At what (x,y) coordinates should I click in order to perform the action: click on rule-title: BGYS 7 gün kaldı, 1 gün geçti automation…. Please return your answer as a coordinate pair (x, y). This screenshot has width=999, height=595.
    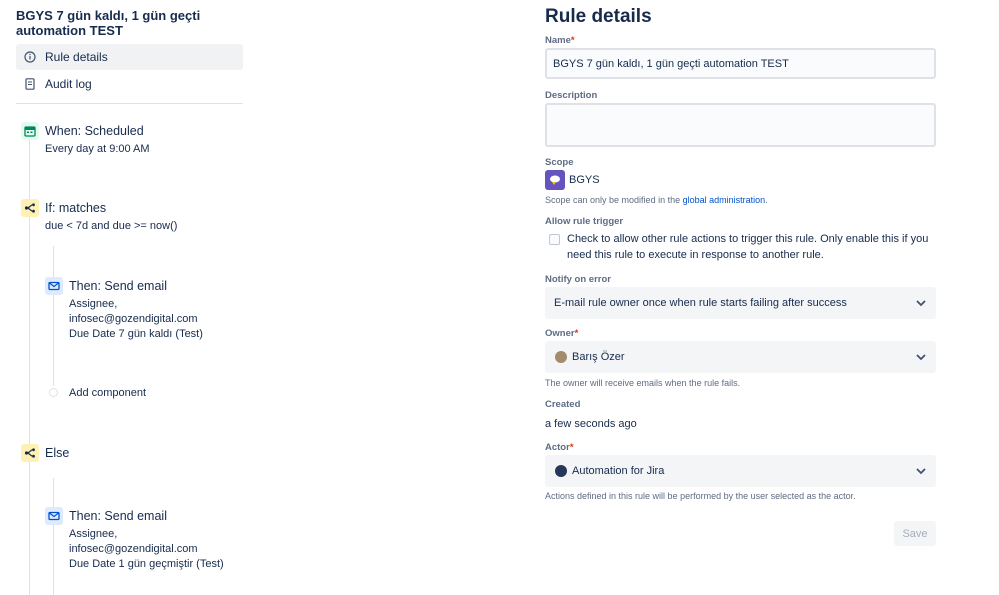
    Looking at the image, I should click on (108, 23).